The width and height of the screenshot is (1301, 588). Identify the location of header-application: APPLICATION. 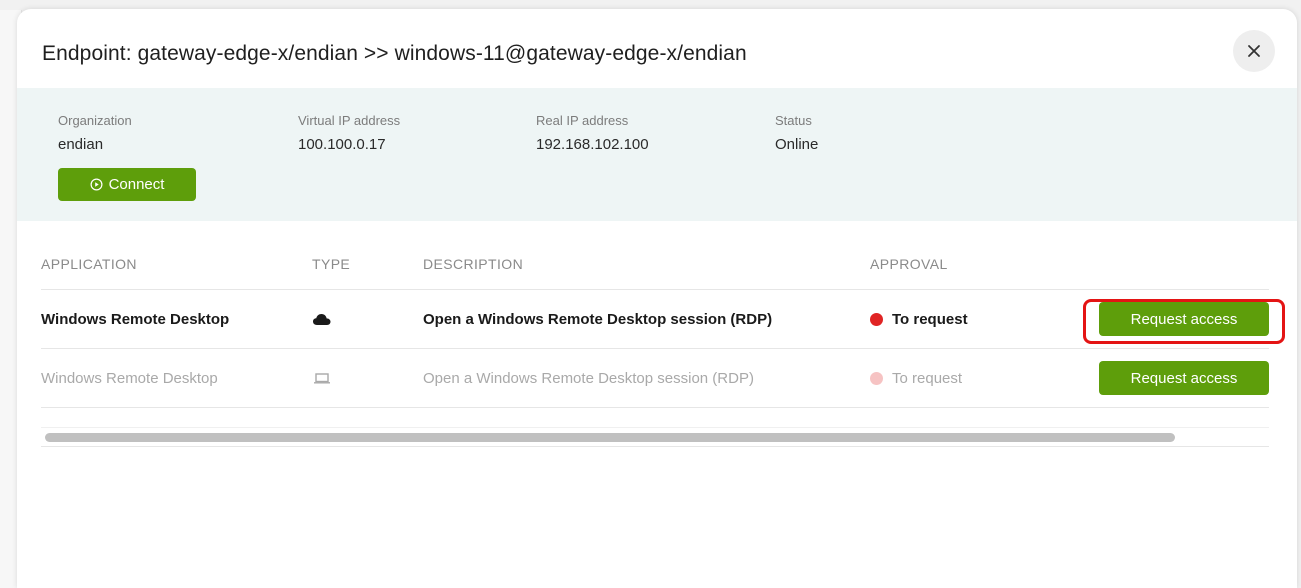
(89, 264).